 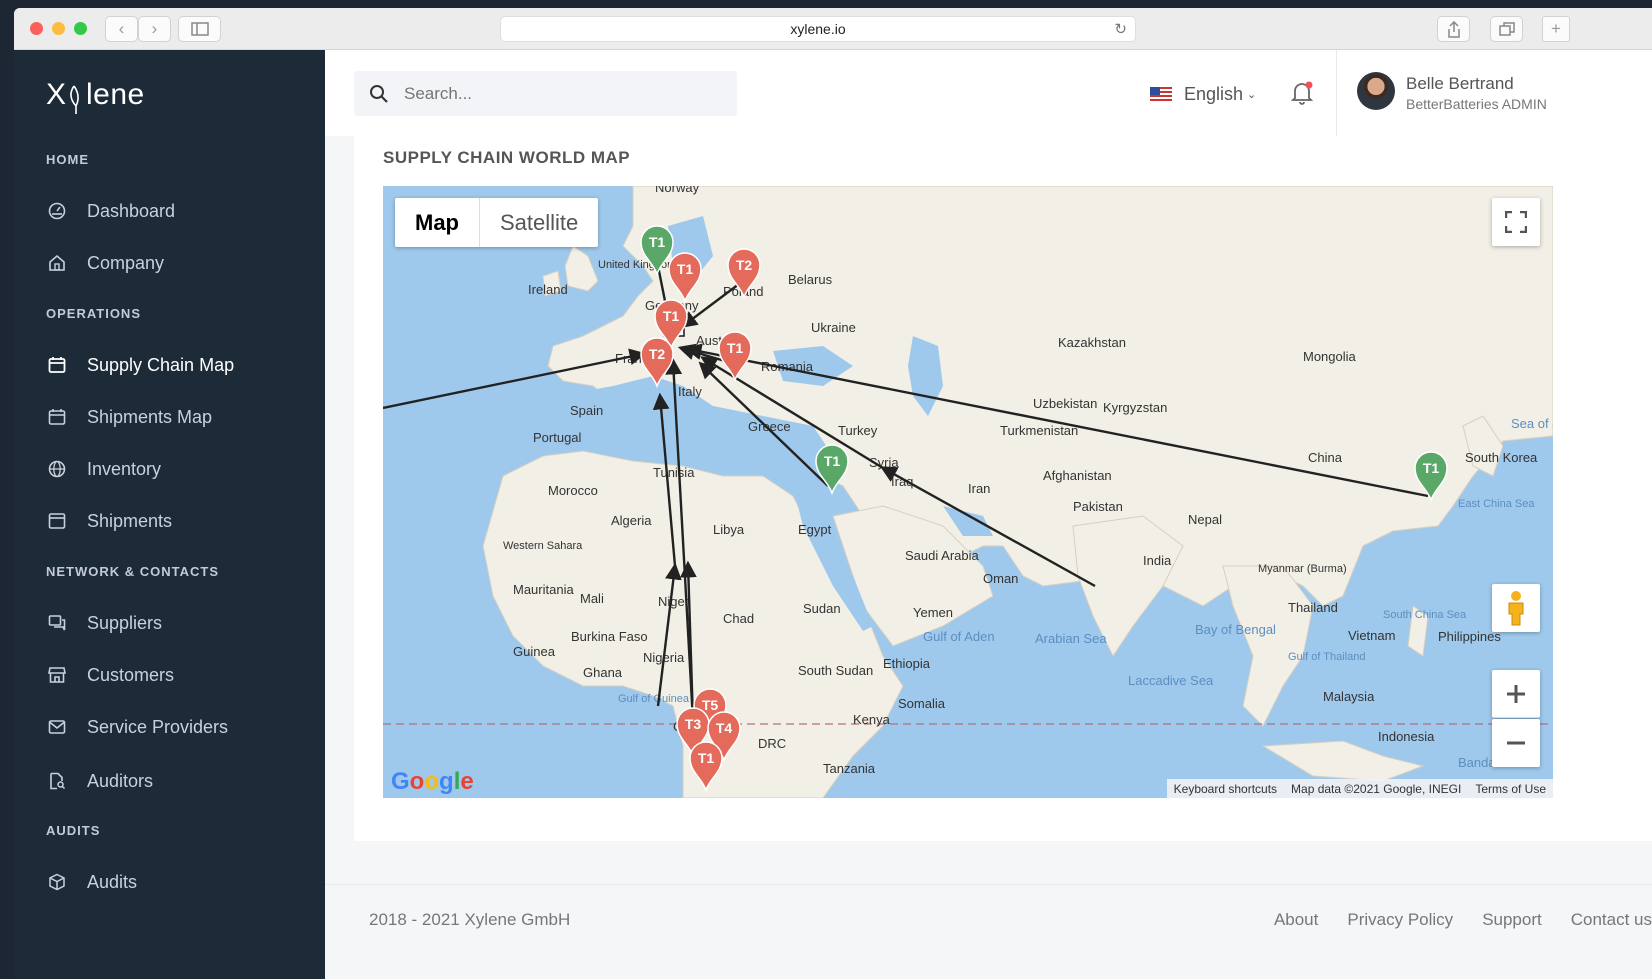 What do you see at coordinates (181, 211) in the screenshot?
I see `sidebar-item-dashboard: Dashboard` at bounding box center [181, 211].